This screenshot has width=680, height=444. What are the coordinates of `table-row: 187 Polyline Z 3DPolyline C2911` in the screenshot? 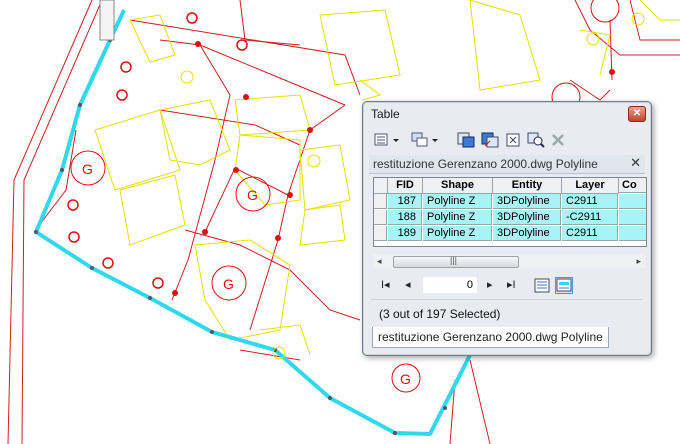 It's located at (510, 202).